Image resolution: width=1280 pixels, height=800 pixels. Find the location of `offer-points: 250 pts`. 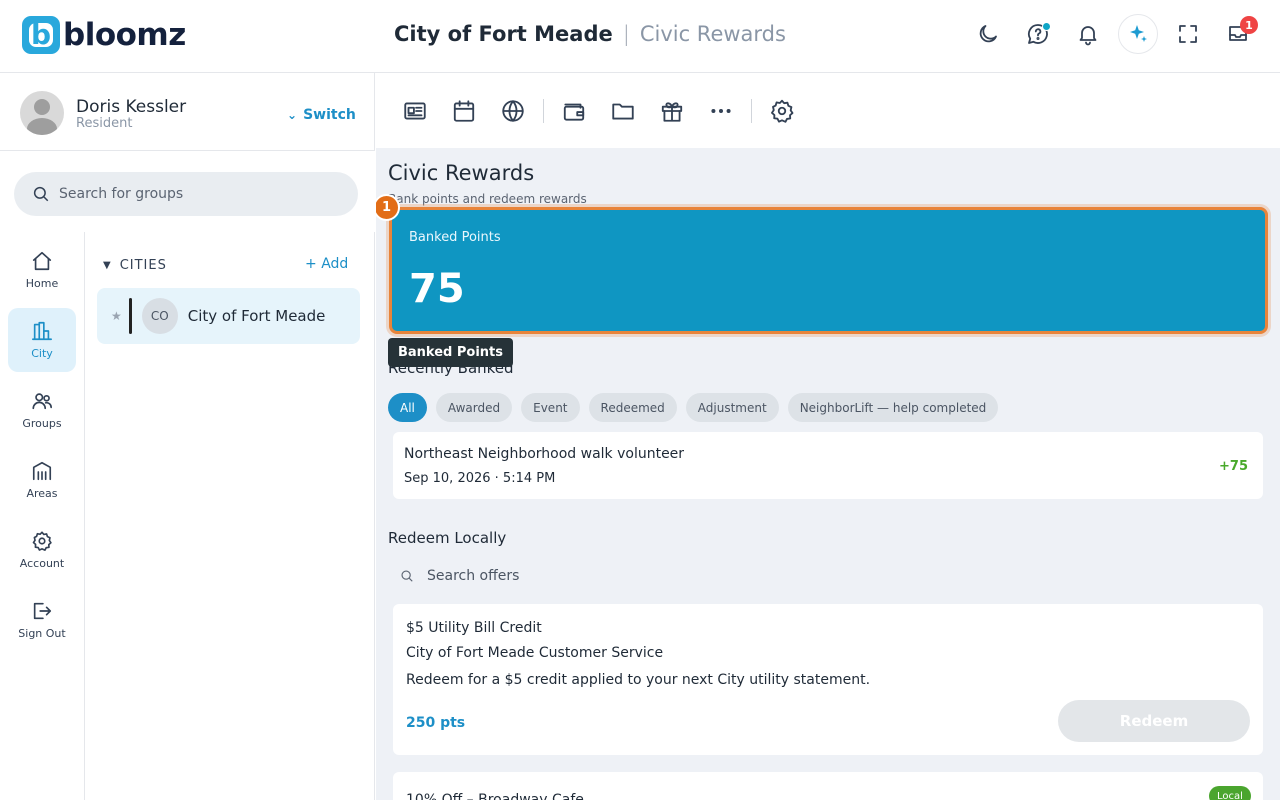

offer-points: 250 pts is located at coordinates (436, 723).